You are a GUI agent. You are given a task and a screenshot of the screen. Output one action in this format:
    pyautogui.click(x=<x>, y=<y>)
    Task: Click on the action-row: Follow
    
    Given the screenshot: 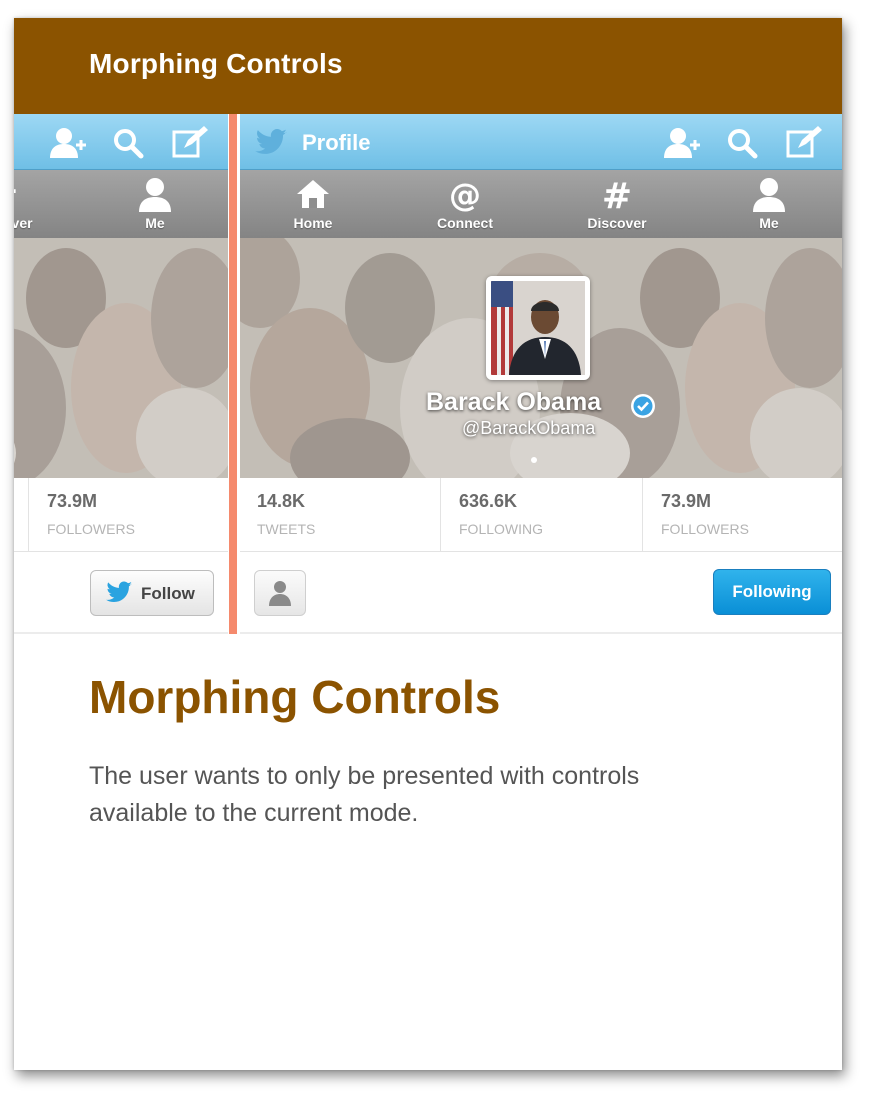 What is the action you would take?
    pyautogui.click(x=121, y=593)
    